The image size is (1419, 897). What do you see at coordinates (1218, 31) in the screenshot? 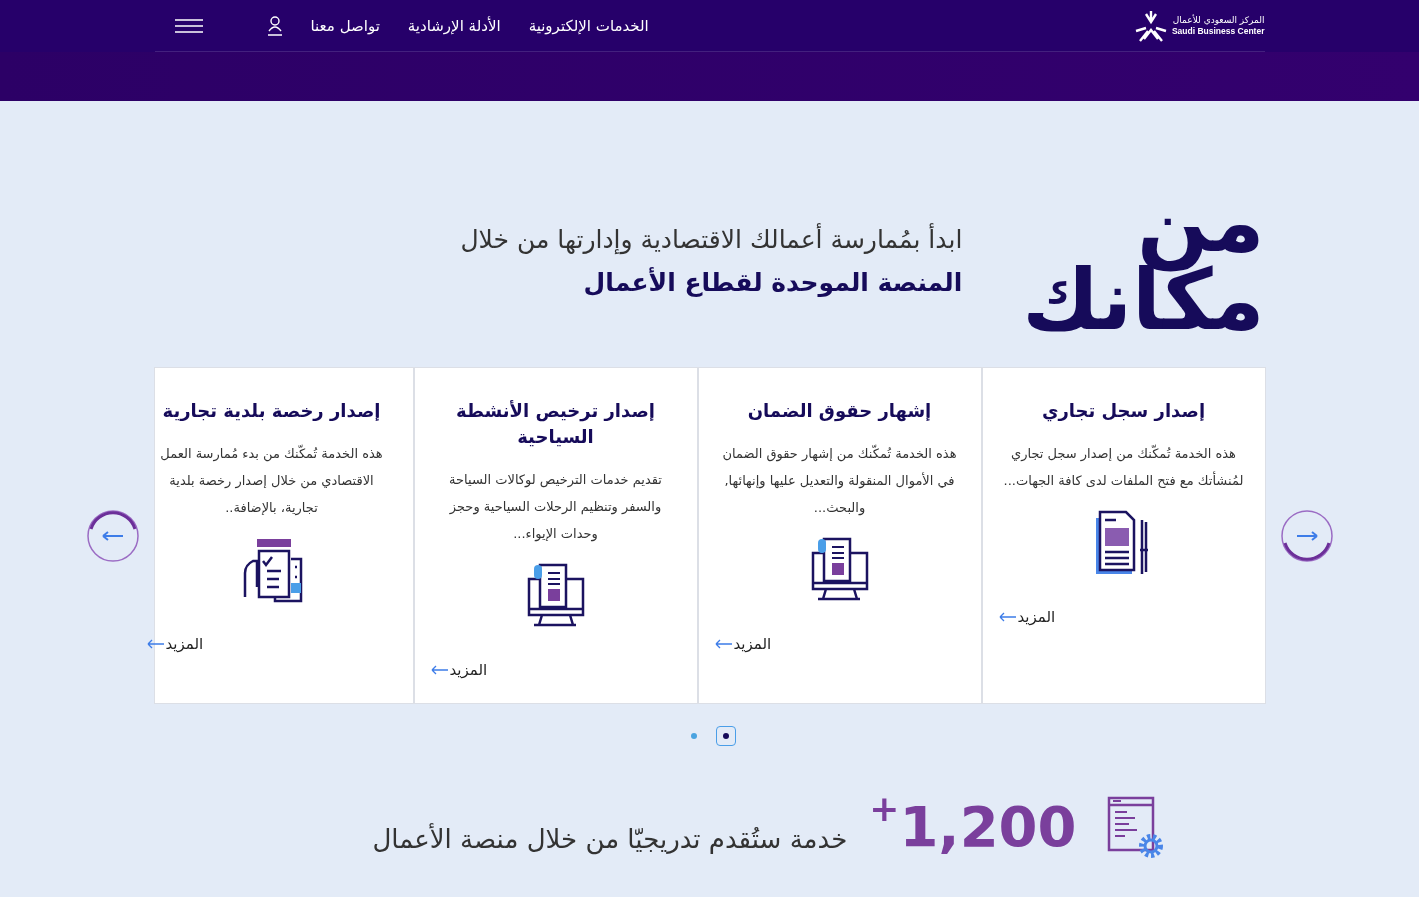
I see `logo-text: Saudi Business Center` at bounding box center [1218, 31].